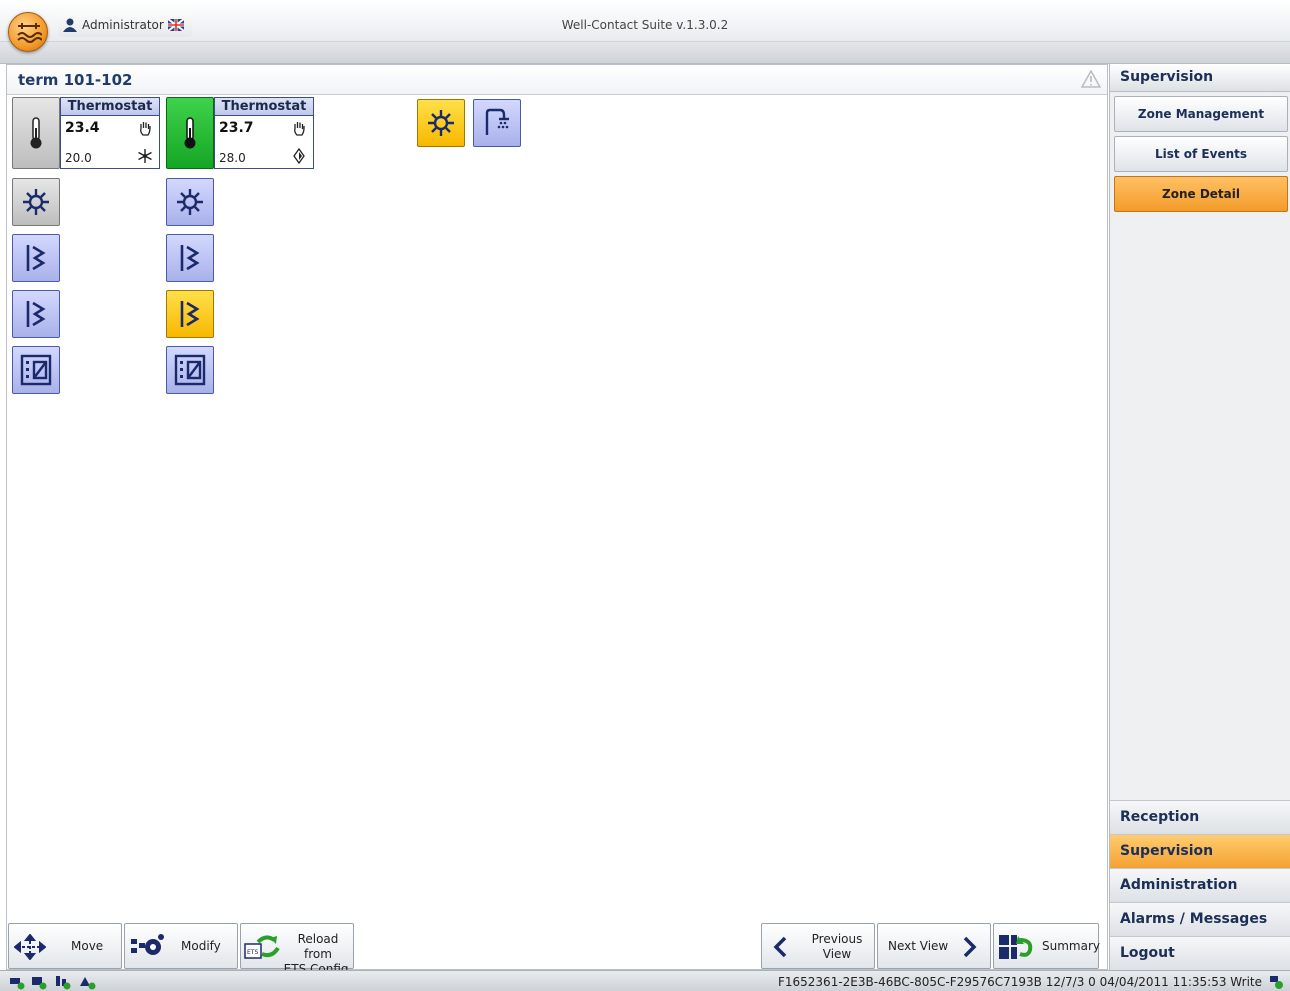 Image resolution: width=1290 pixels, height=991 pixels. I want to click on thermostat-1-panel: Thermostat 23.4 20.0, so click(110, 133).